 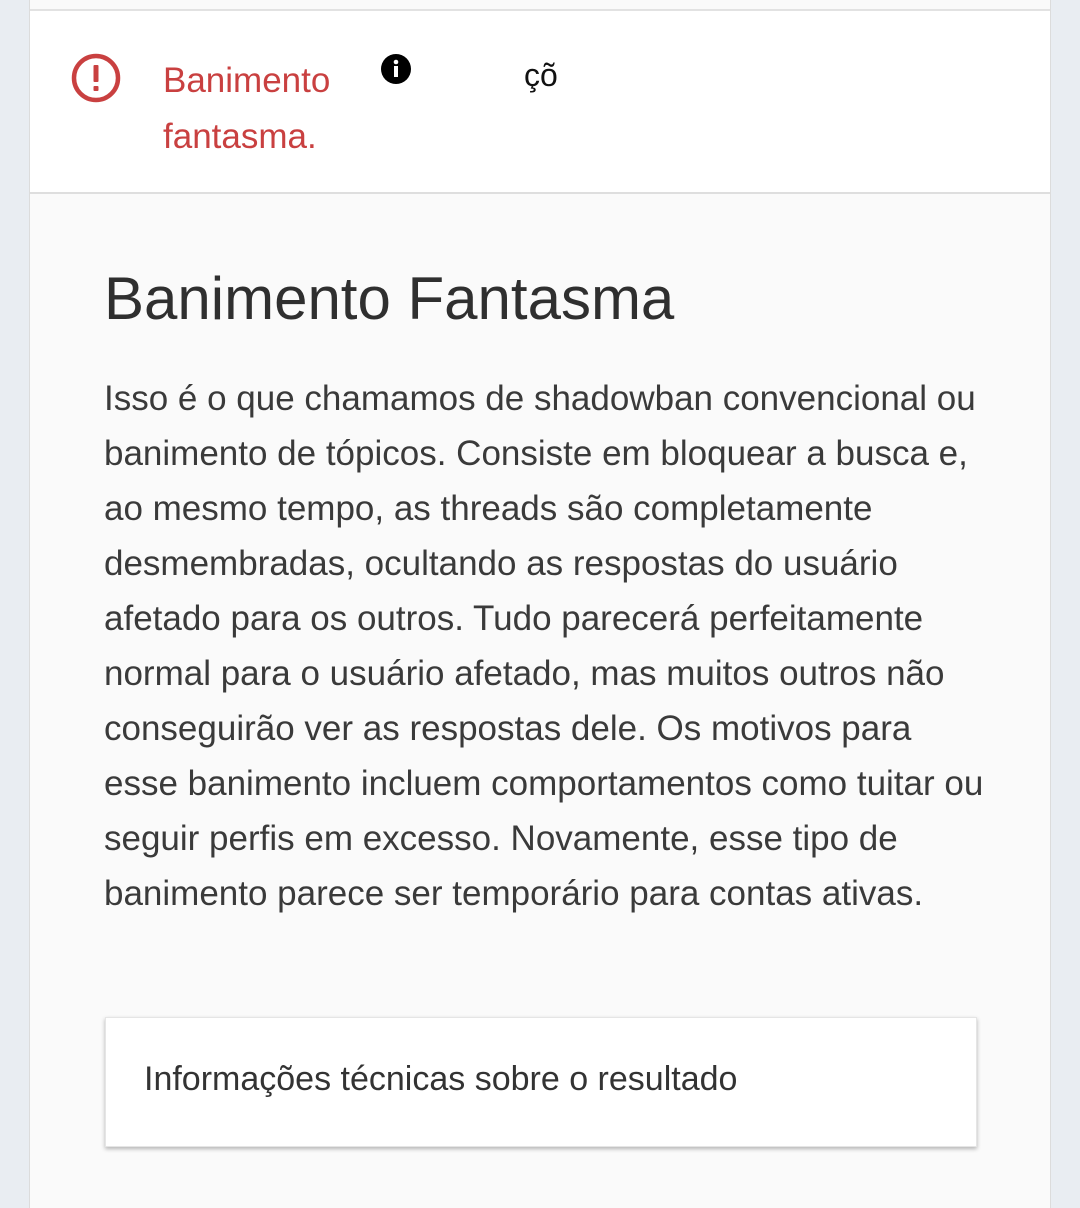 I want to click on result-row: Banimento fantasma. çõ, so click(x=540, y=102).